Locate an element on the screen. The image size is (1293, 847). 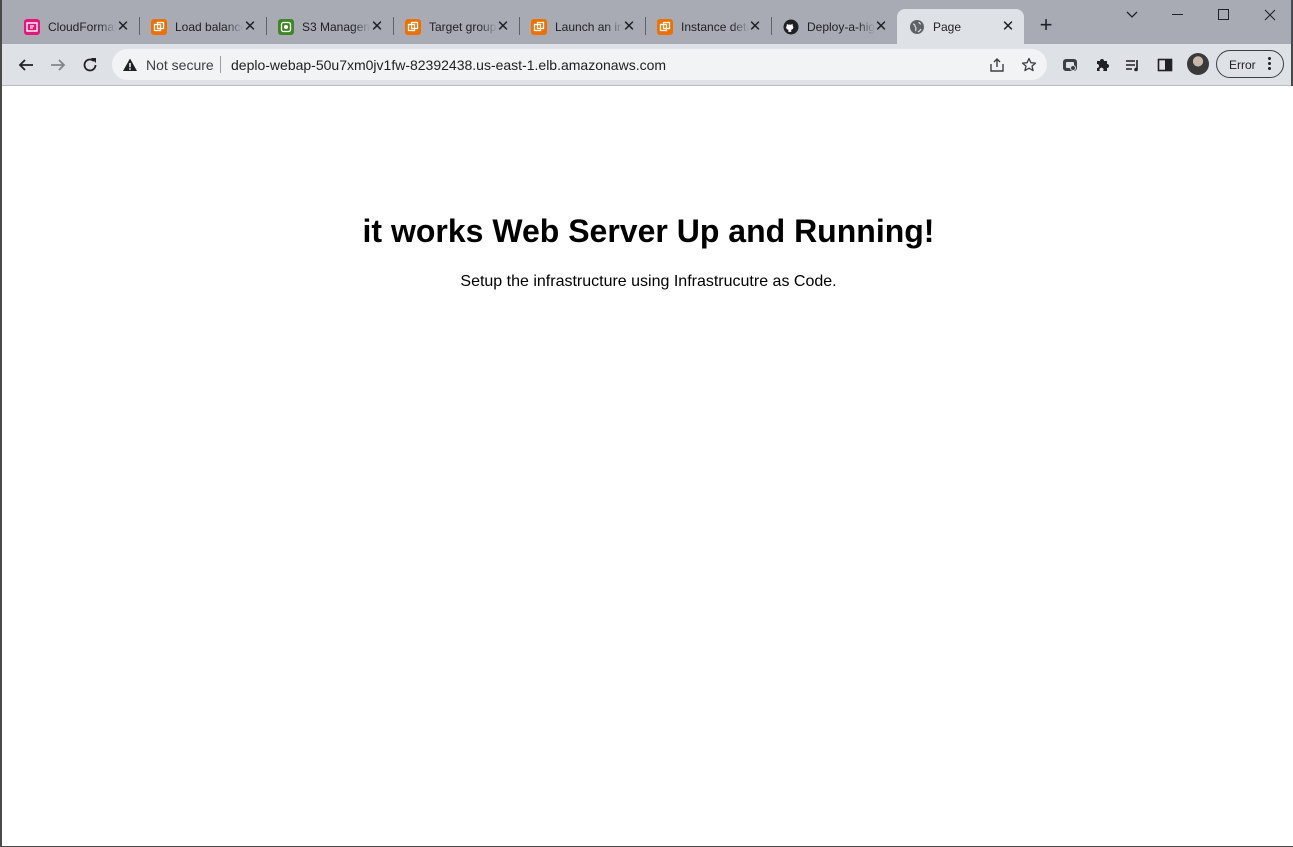
window-close-icon is located at coordinates (1270, 15).